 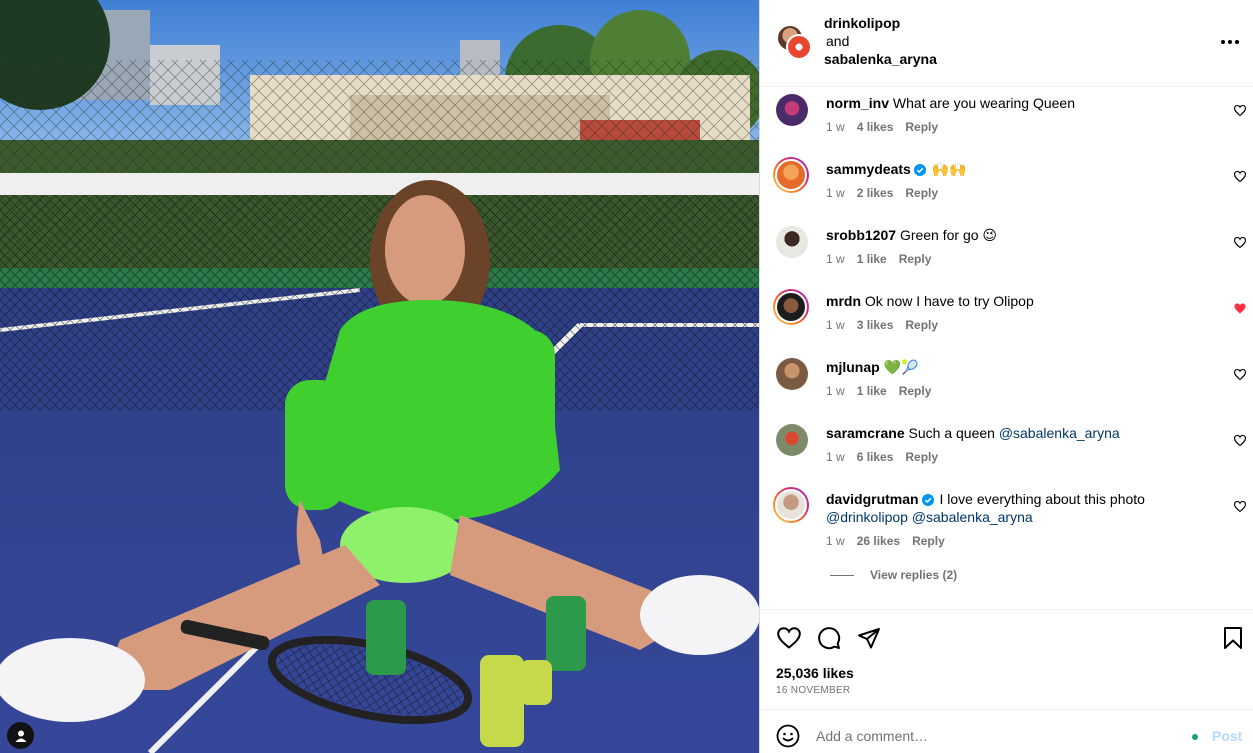 I want to click on comment-meta: 1 w 26 likes Reply, so click(x=885, y=541).